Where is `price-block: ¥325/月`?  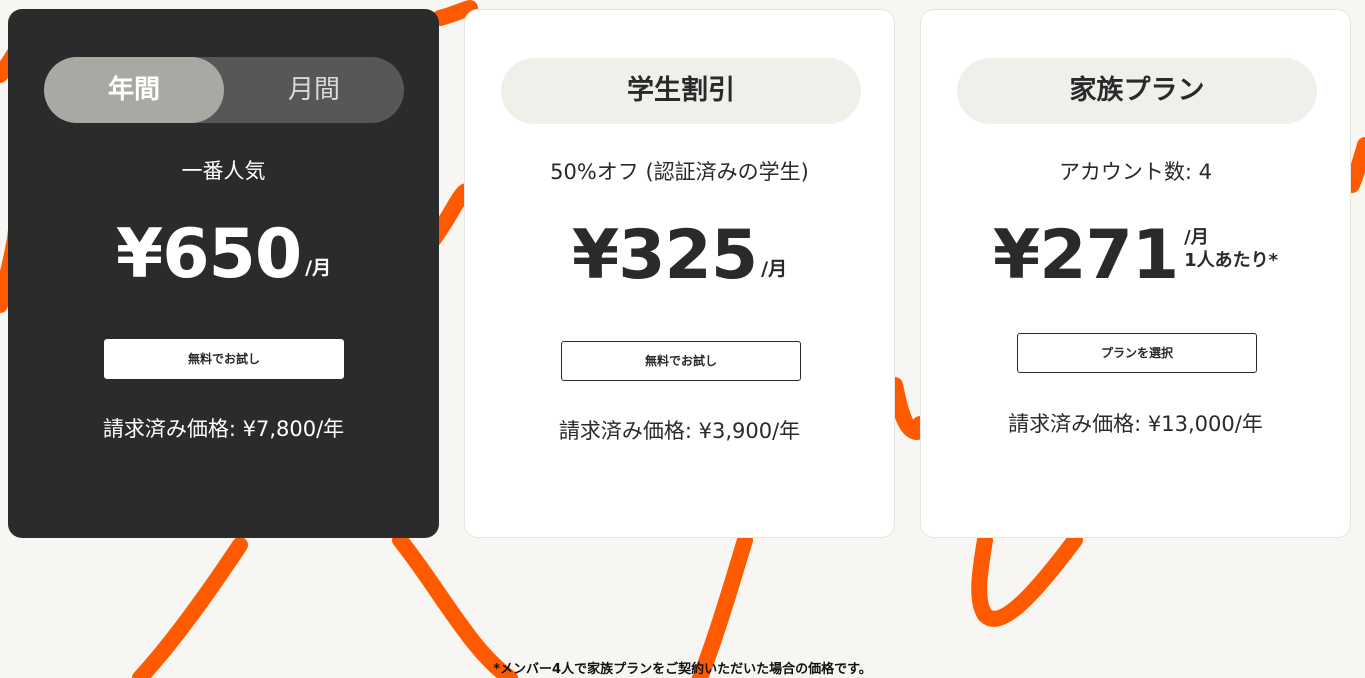 price-block: ¥325/月 is located at coordinates (679, 256).